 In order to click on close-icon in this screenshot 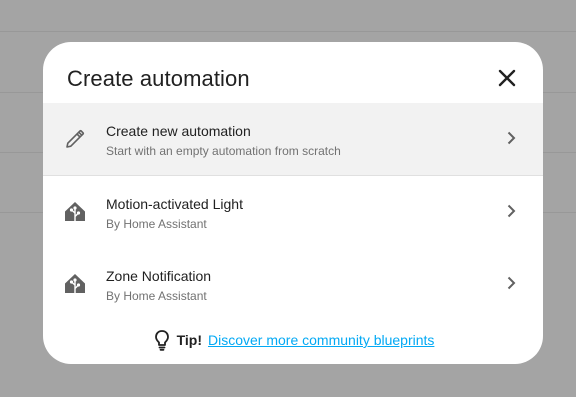, I will do `click(507, 78)`.